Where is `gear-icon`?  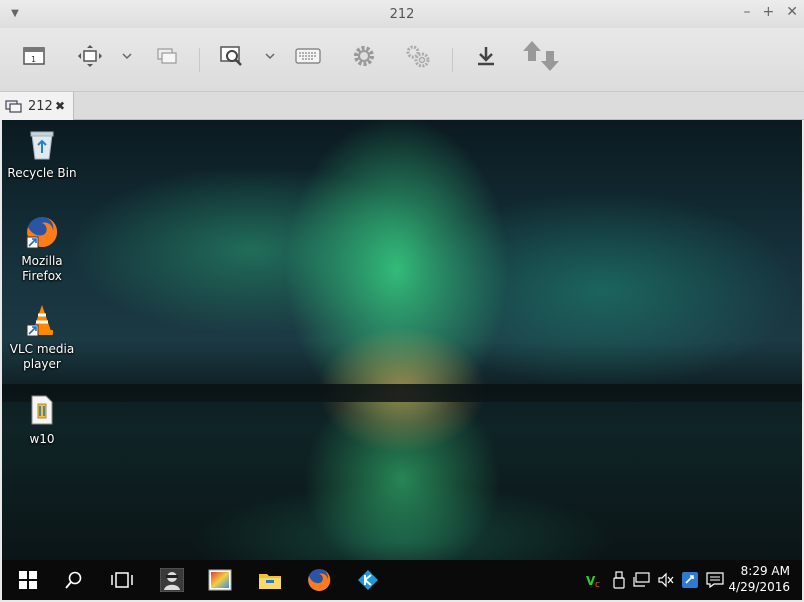 gear-icon is located at coordinates (364, 56).